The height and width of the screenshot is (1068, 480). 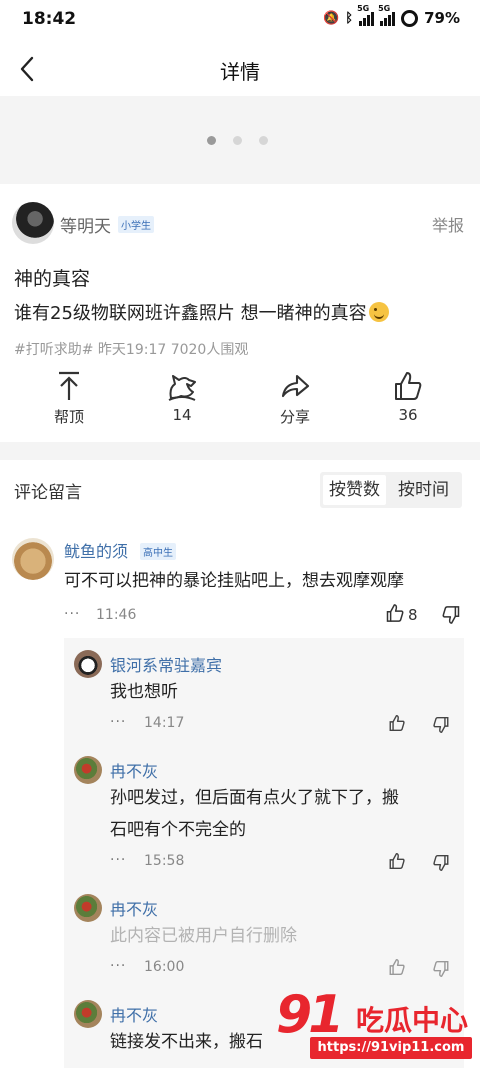 What do you see at coordinates (240, 489) in the screenshot?
I see `comments-header: 评论留言 按赞数 按时间` at bounding box center [240, 489].